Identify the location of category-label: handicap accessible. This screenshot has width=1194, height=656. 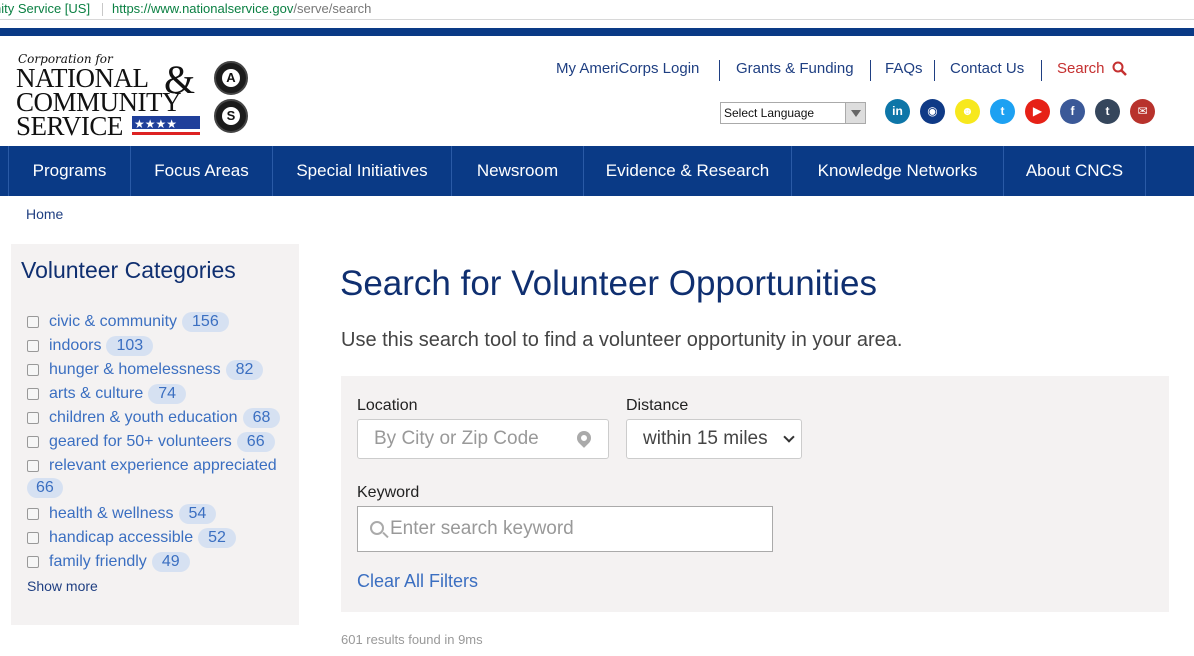
(121, 537).